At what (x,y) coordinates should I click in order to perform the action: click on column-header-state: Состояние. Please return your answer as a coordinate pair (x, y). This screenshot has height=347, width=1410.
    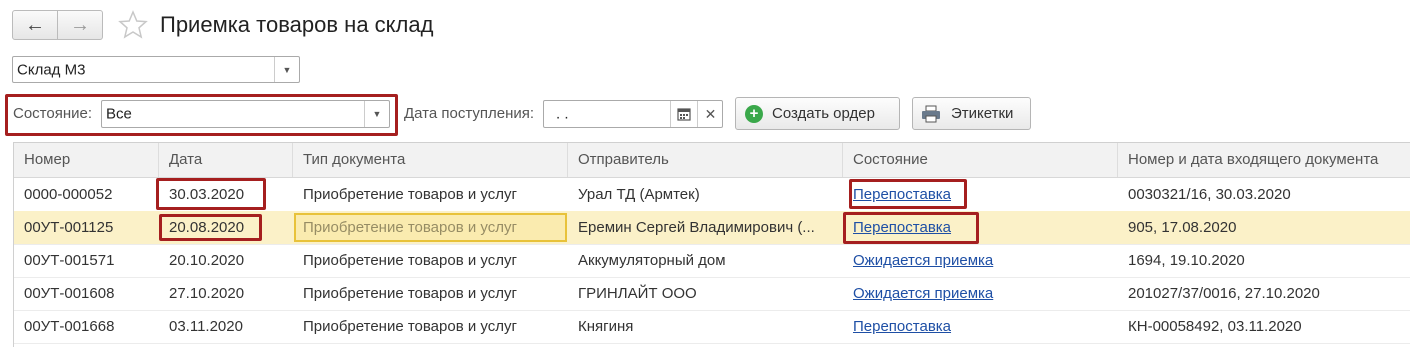
    Looking at the image, I should click on (980, 160).